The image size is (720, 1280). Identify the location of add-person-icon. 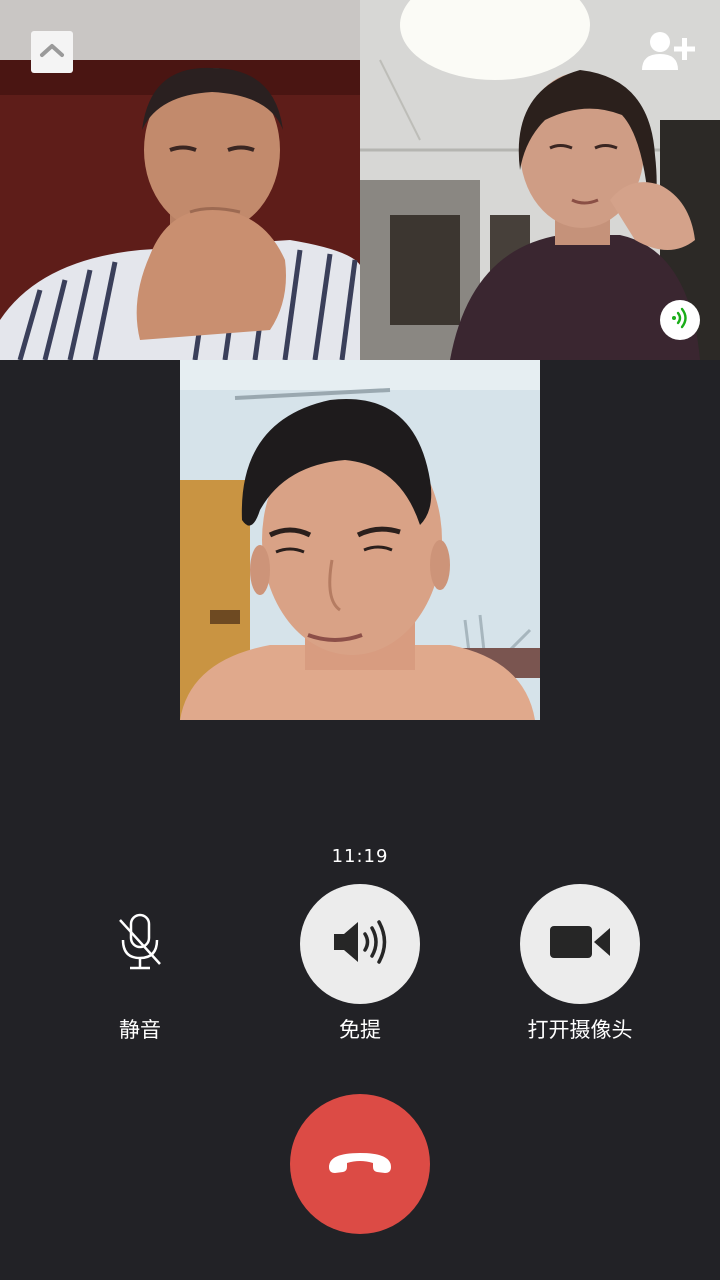
(669, 55).